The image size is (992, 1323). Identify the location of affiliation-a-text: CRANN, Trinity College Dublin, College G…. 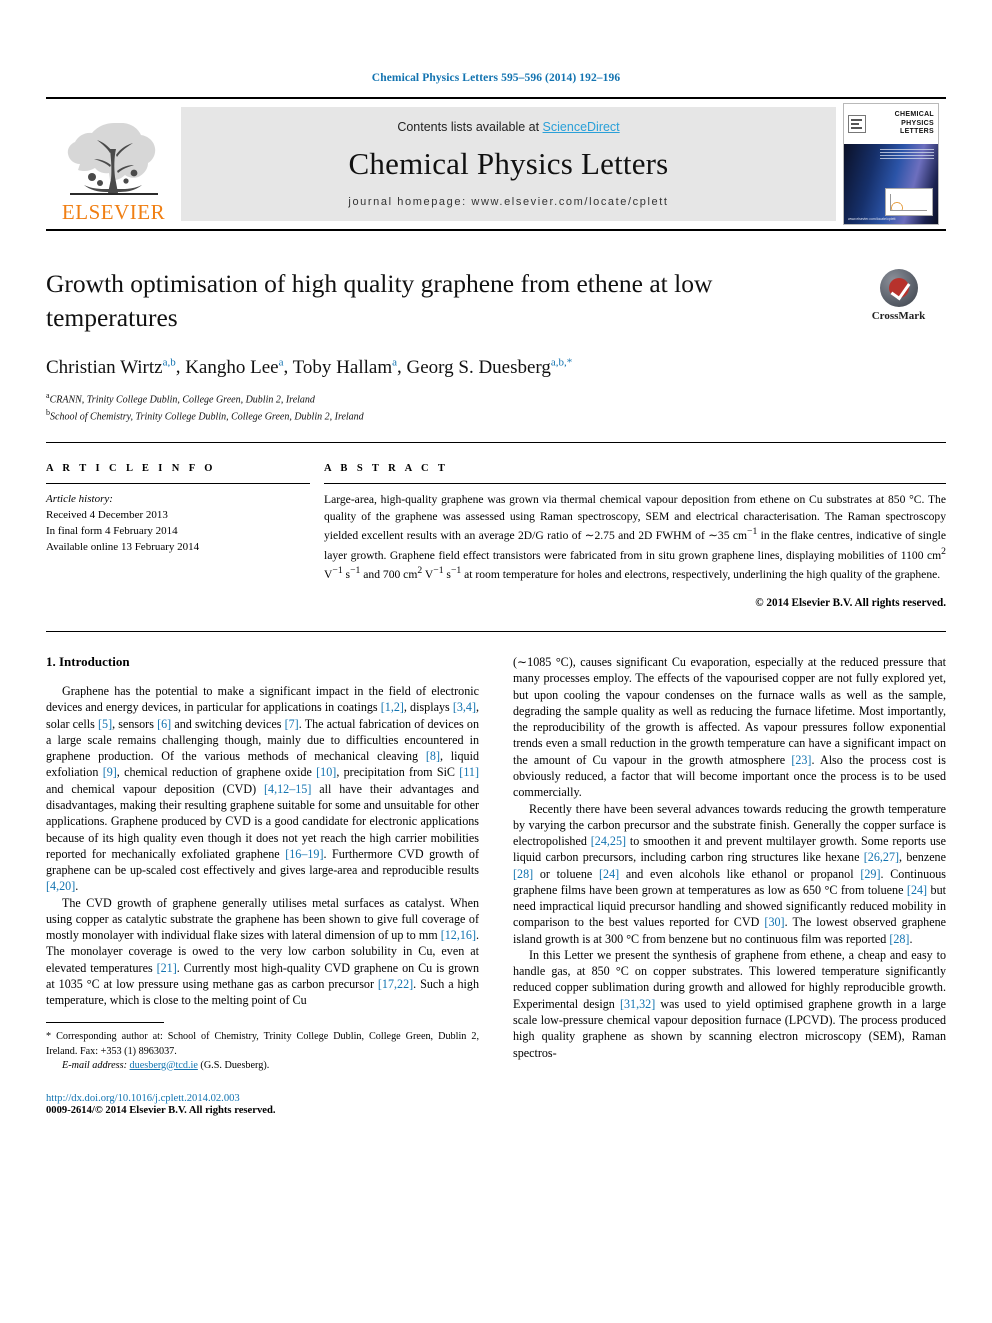
(182, 399).